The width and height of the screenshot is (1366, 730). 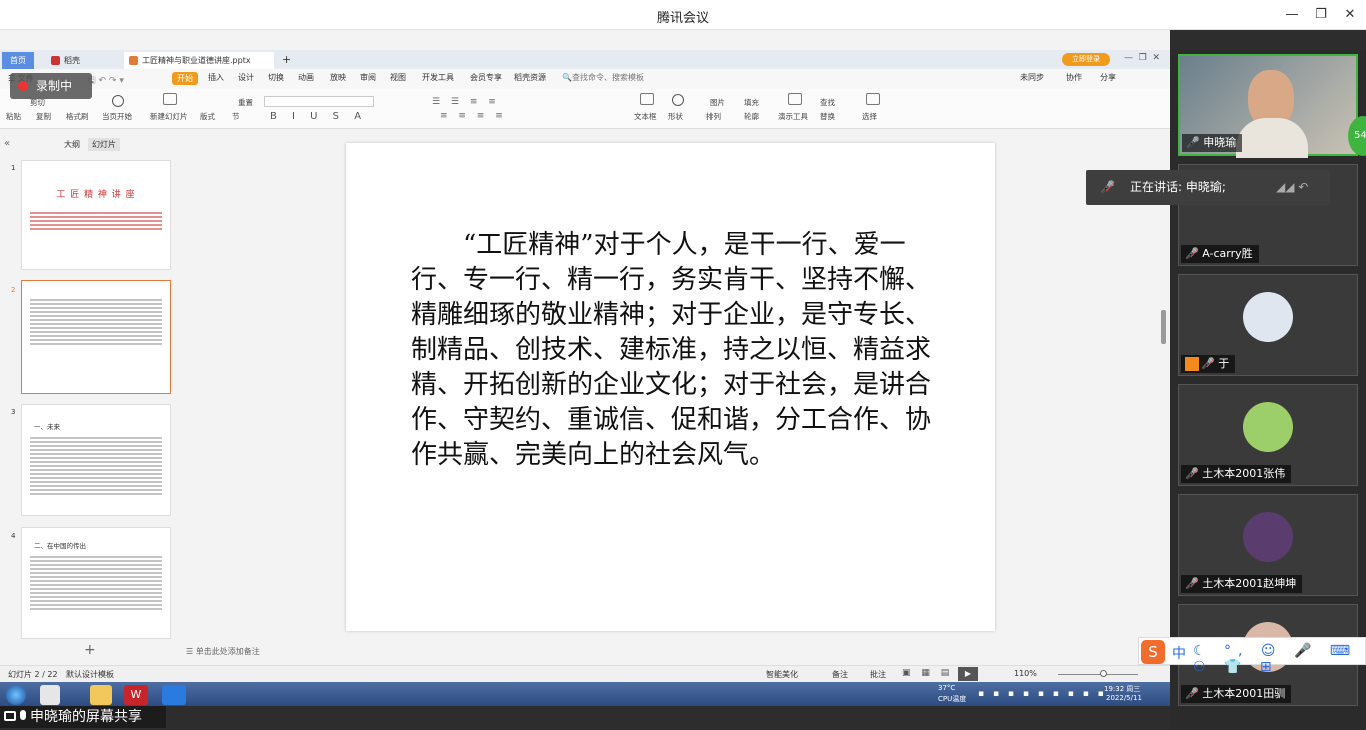 I want to click on arrange-button: 排列, so click(x=713, y=116).